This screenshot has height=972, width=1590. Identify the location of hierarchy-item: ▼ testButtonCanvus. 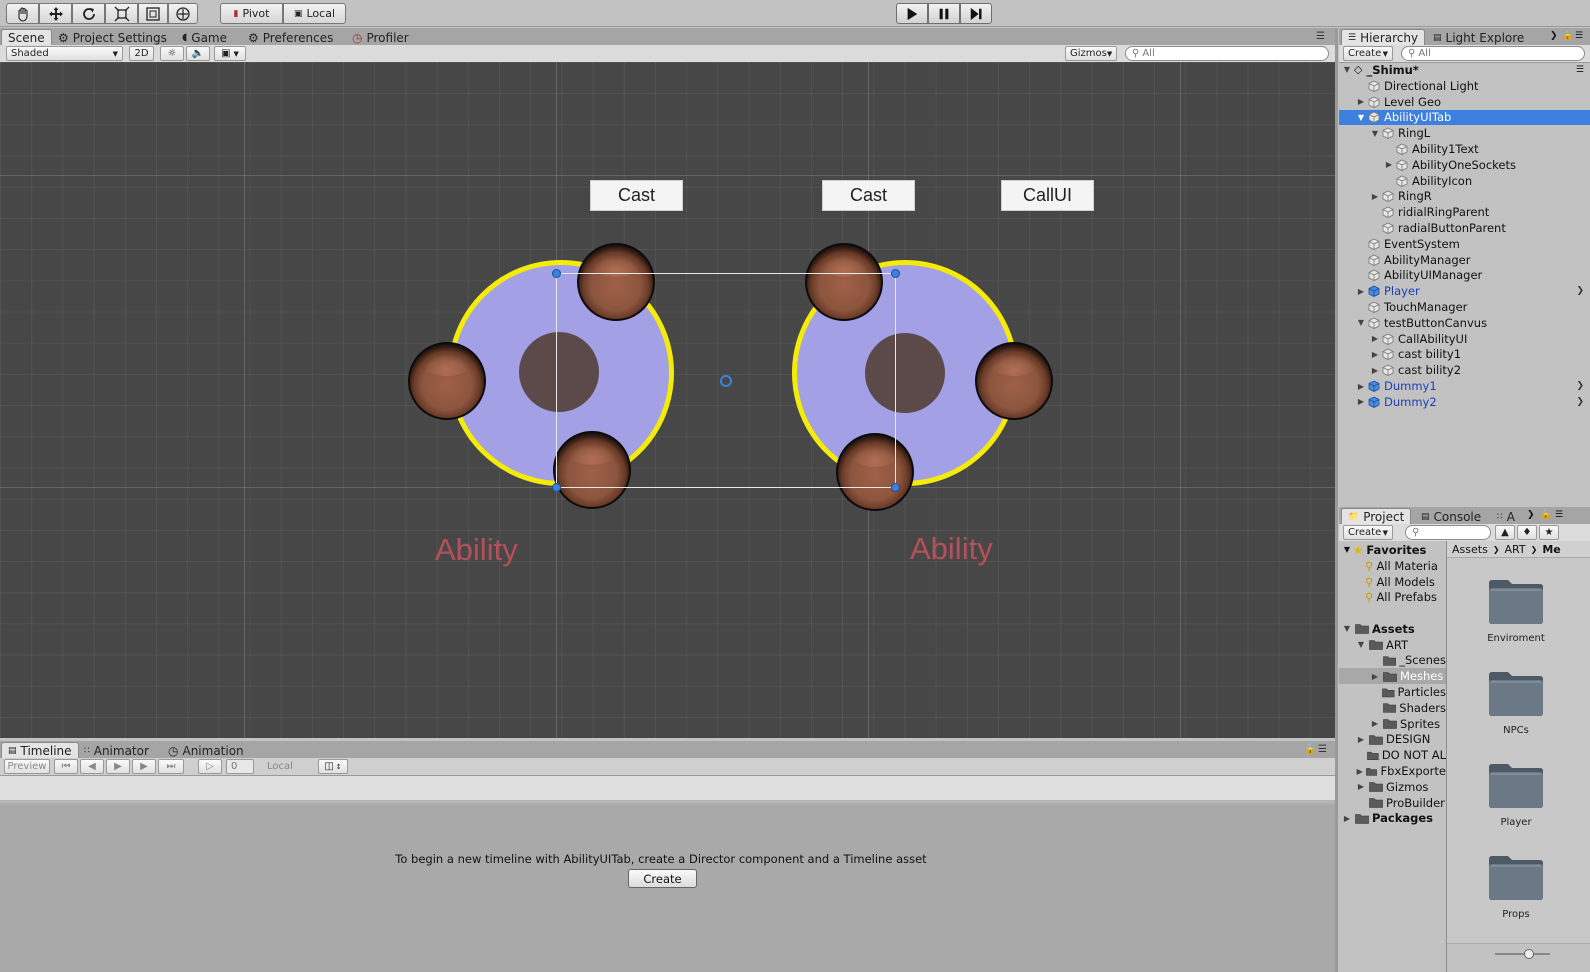
(1464, 323).